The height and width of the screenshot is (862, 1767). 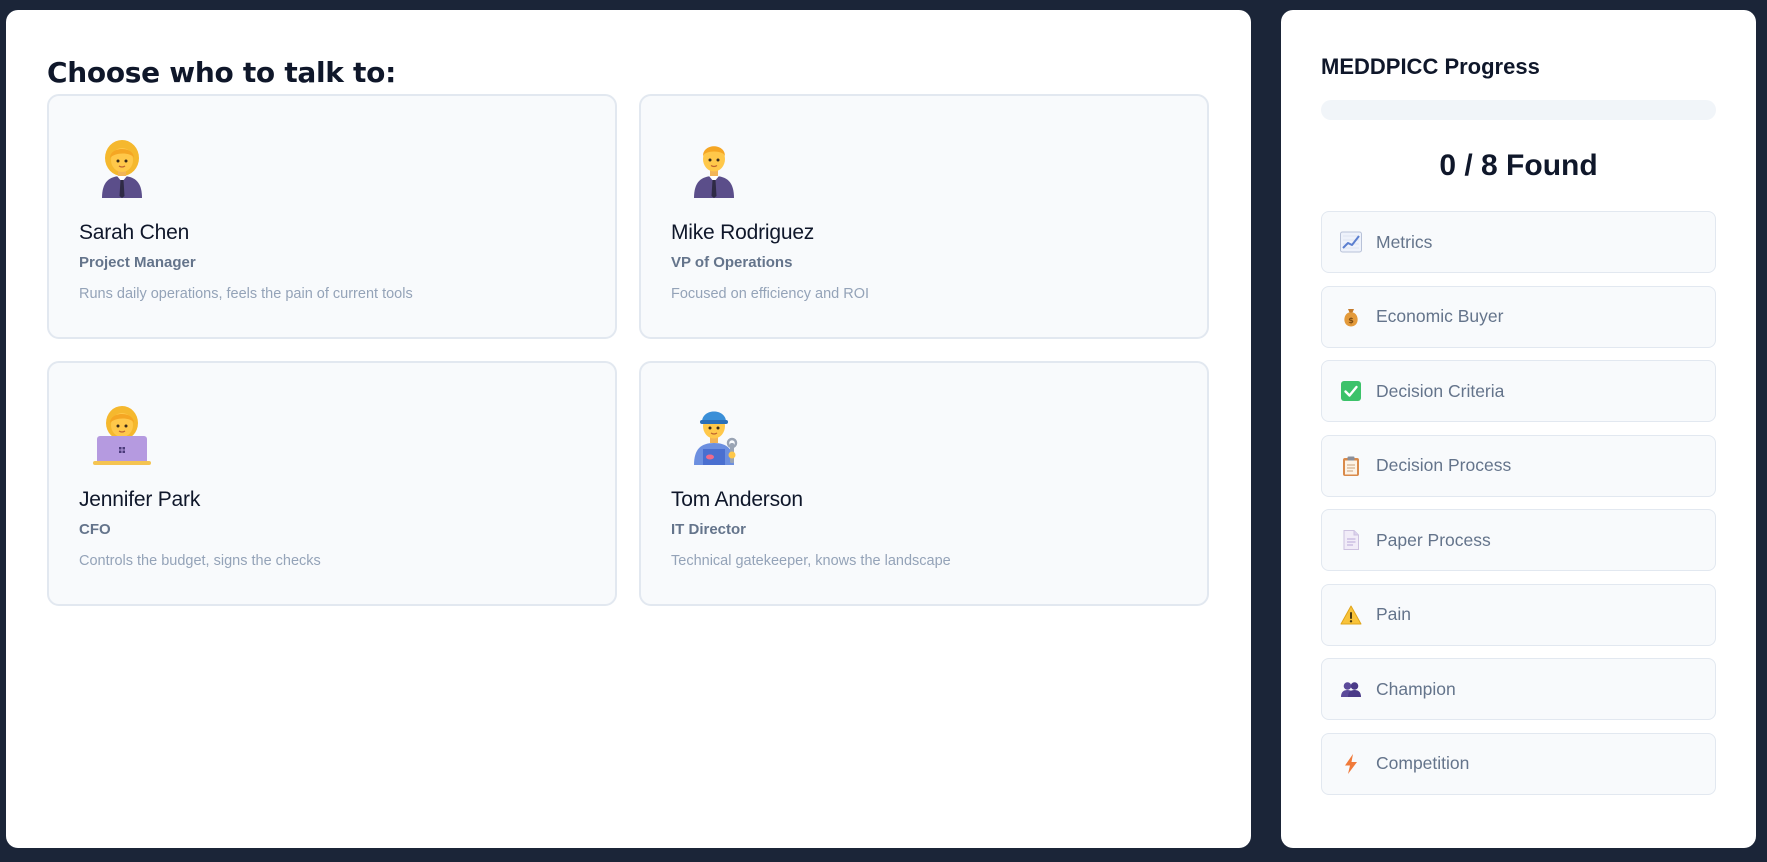 What do you see at coordinates (1351, 391) in the screenshot?
I see `check-mark-icon` at bounding box center [1351, 391].